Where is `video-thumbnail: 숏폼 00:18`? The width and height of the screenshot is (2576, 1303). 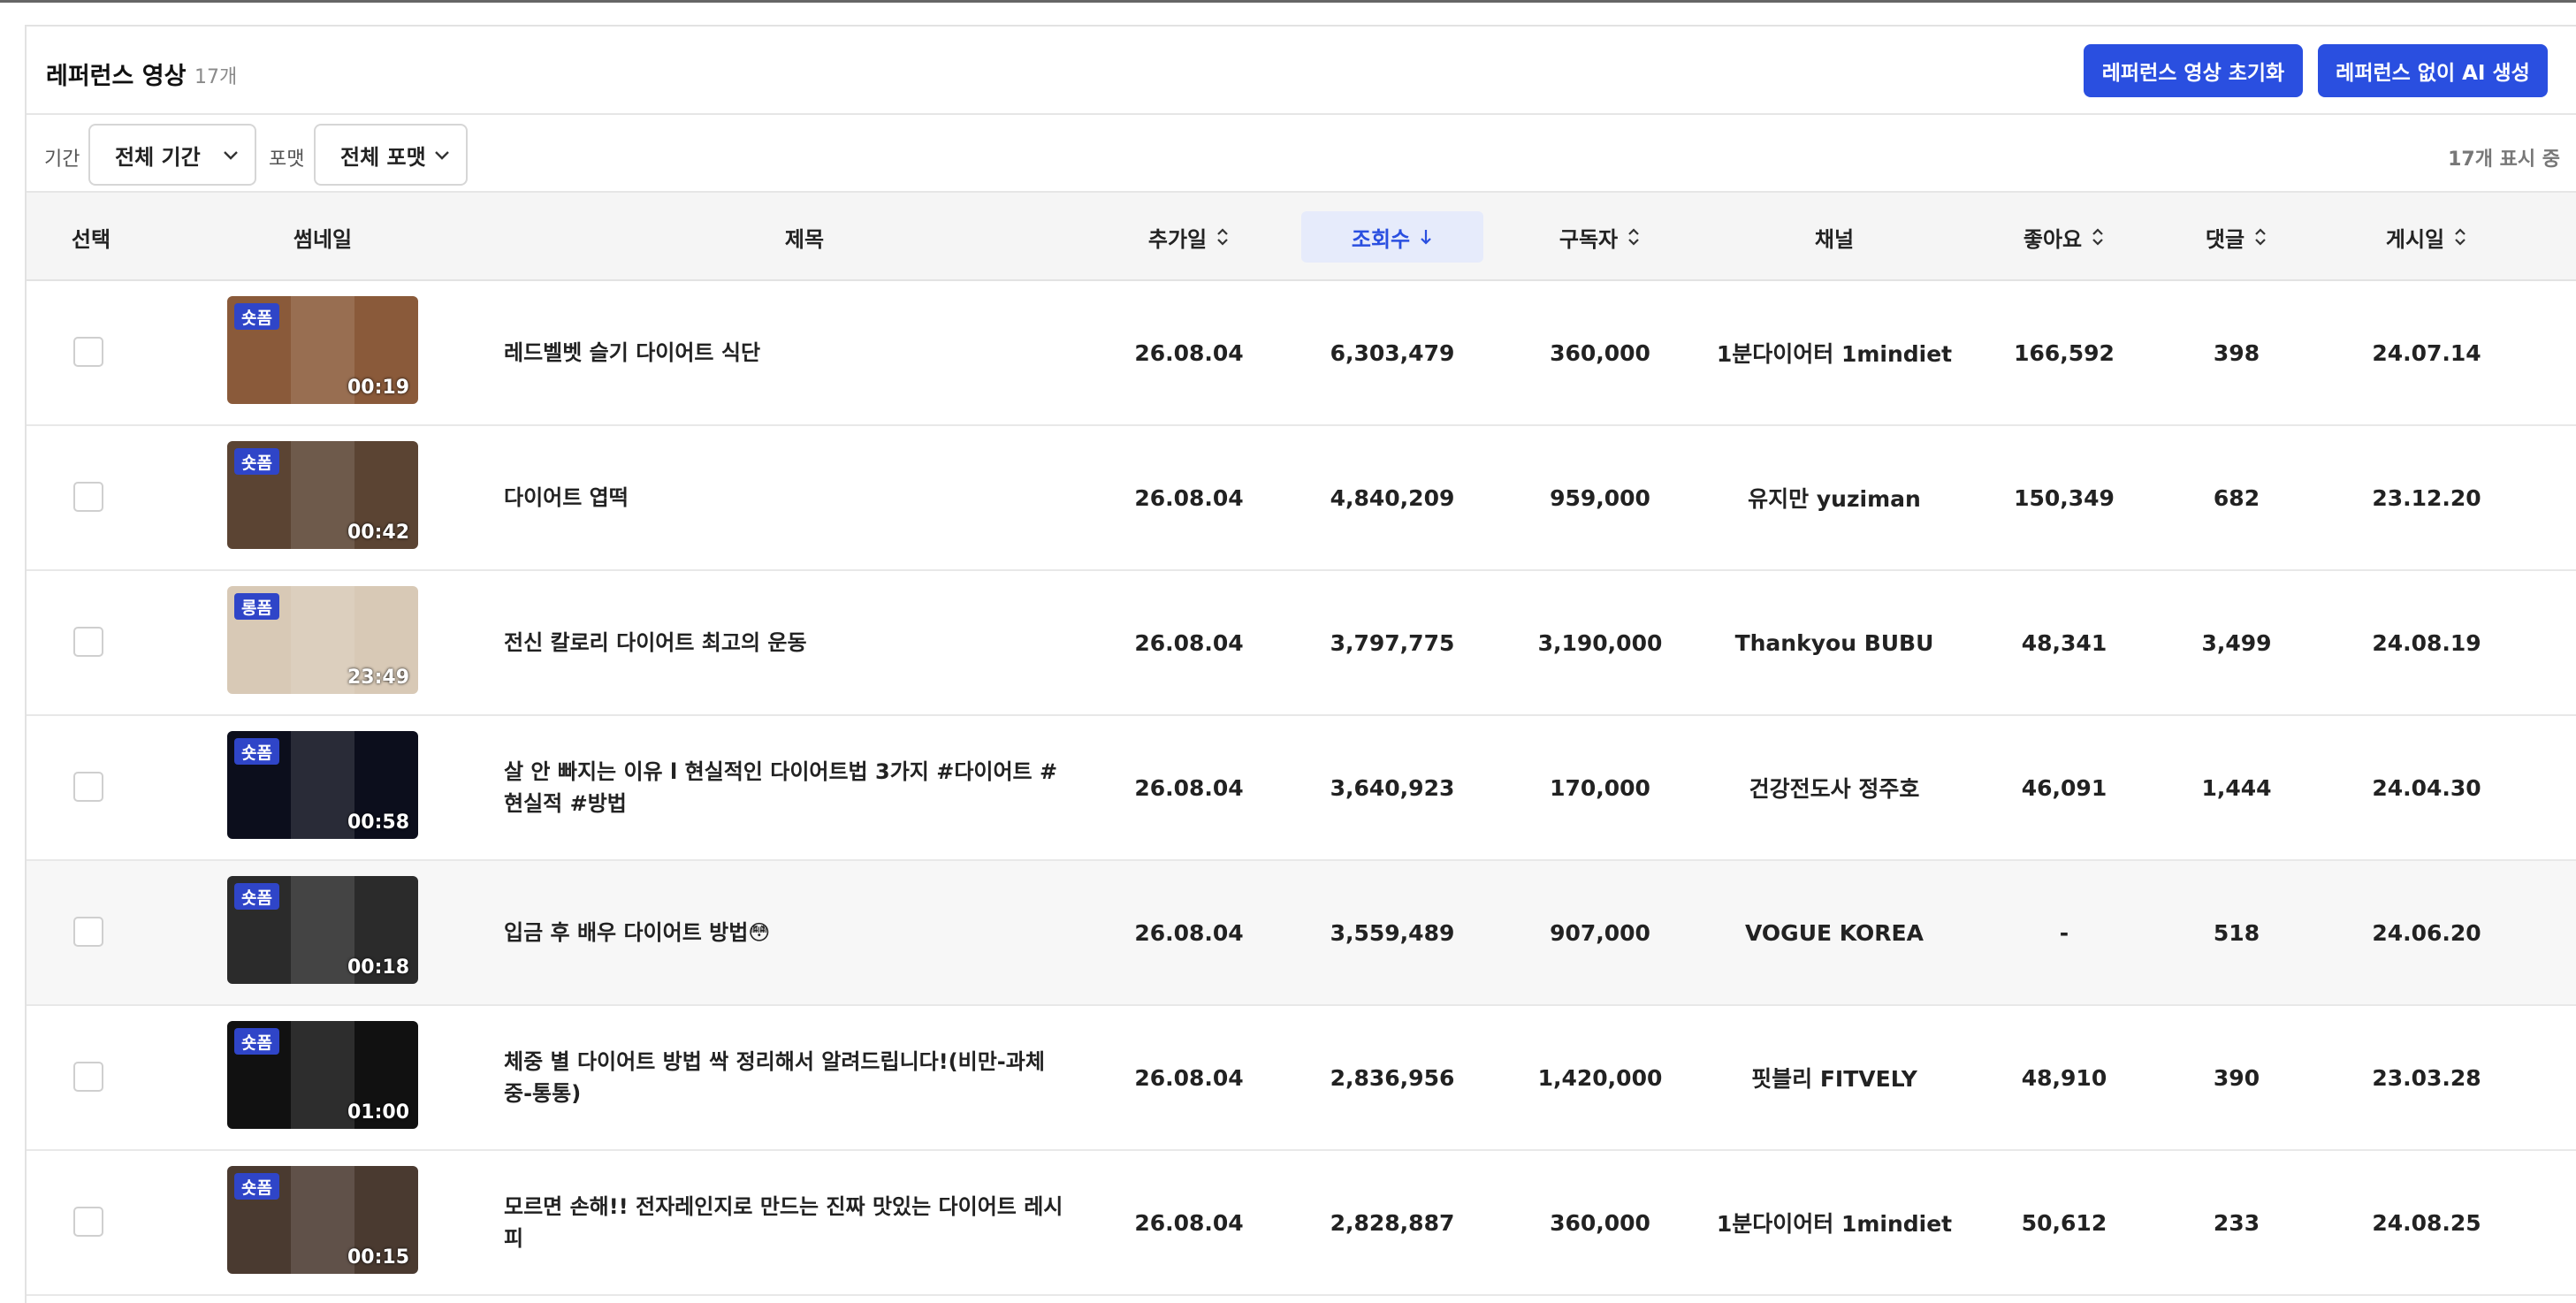
video-thumbnail: 숏폼 00:18 is located at coordinates (322, 930).